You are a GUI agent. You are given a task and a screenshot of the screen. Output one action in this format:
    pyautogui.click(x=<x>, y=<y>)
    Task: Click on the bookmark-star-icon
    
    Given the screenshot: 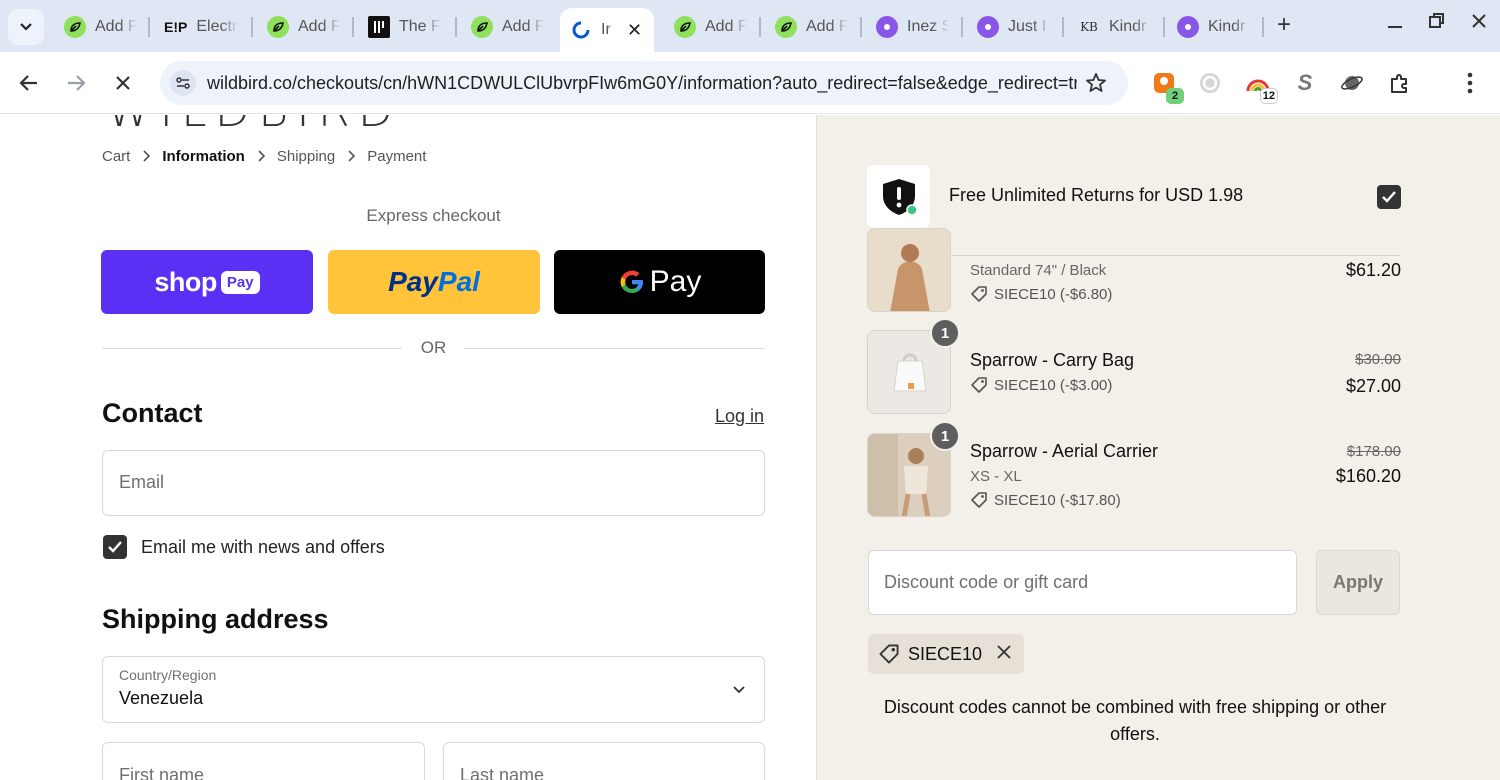 What is the action you would take?
    pyautogui.click(x=1096, y=85)
    